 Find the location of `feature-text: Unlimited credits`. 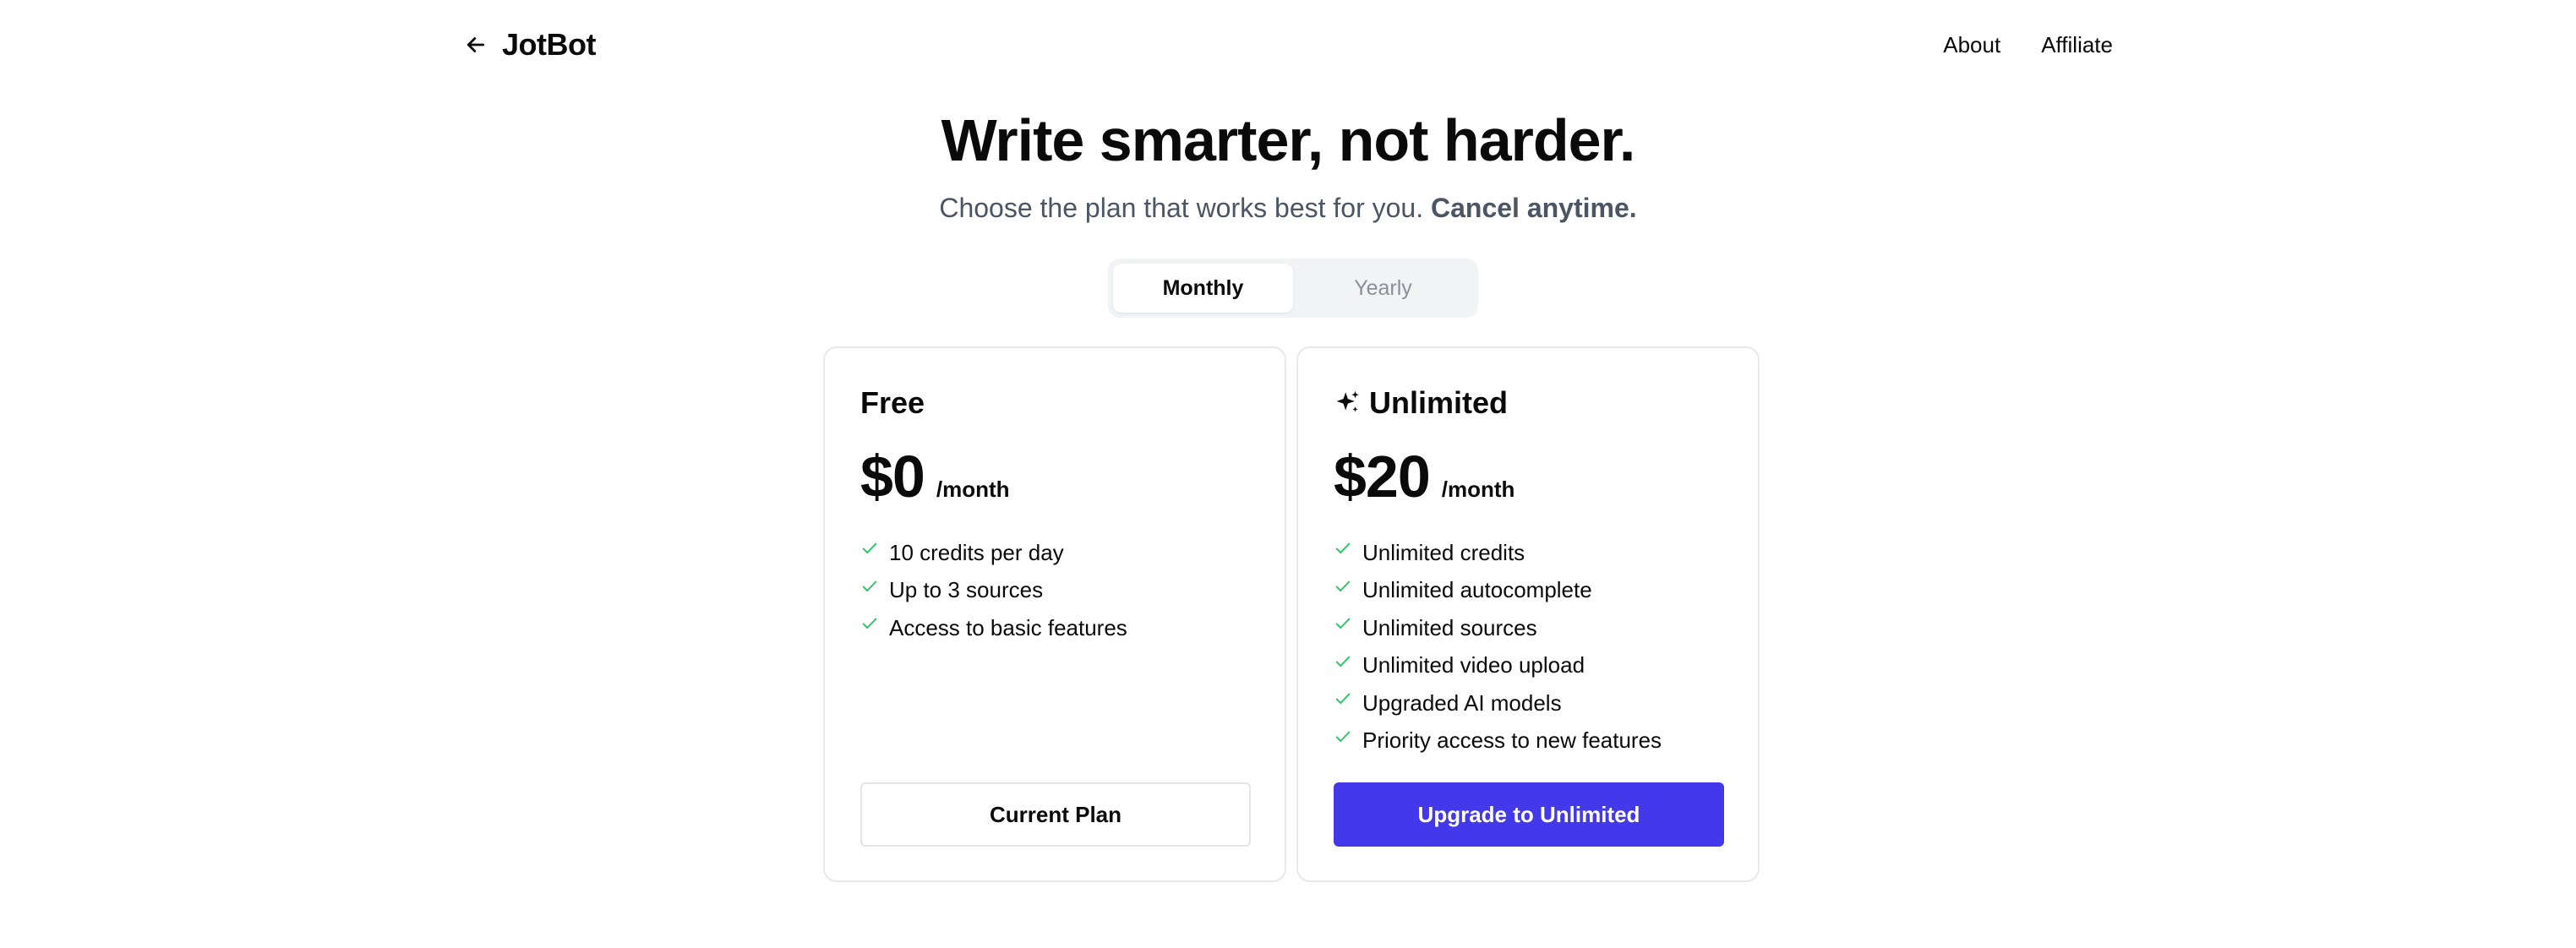

feature-text: Unlimited credits is located at coordinates (1443, 552).